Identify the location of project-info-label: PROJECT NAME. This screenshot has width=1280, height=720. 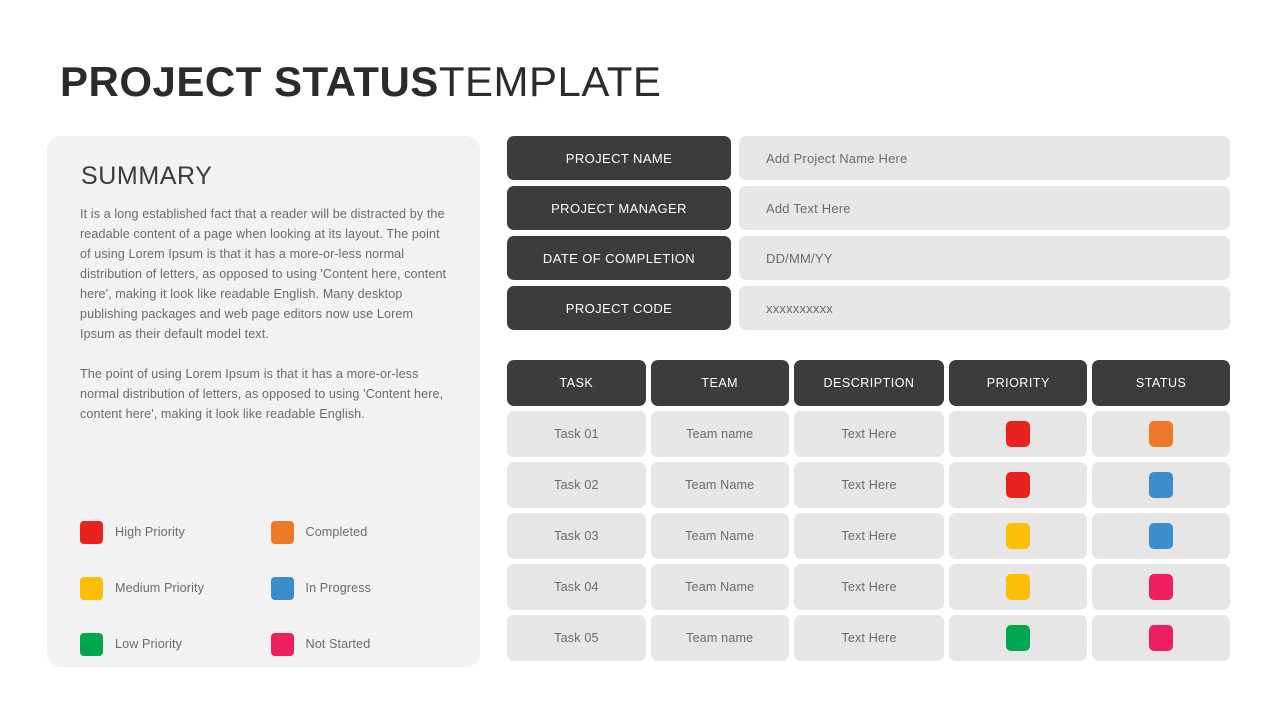
(619, 158).